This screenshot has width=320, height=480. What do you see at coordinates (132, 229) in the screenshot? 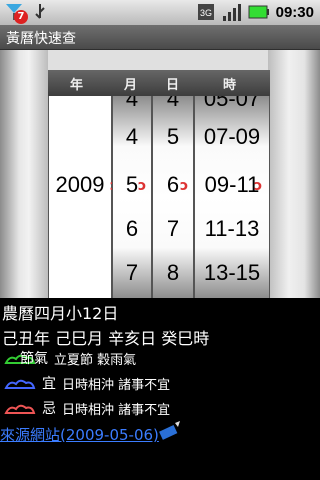
I see `month-next1: 6` at bounding box center [132, 229].